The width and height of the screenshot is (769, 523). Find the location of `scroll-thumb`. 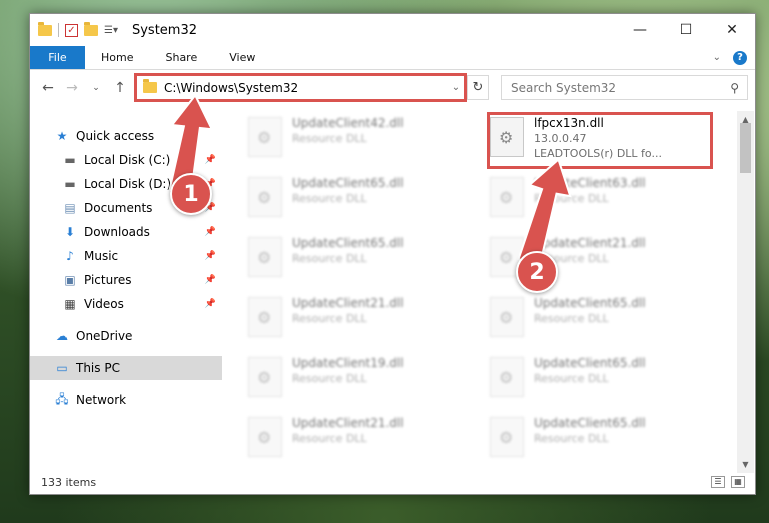

scroll-thumb is located at coordinates (745, 148).